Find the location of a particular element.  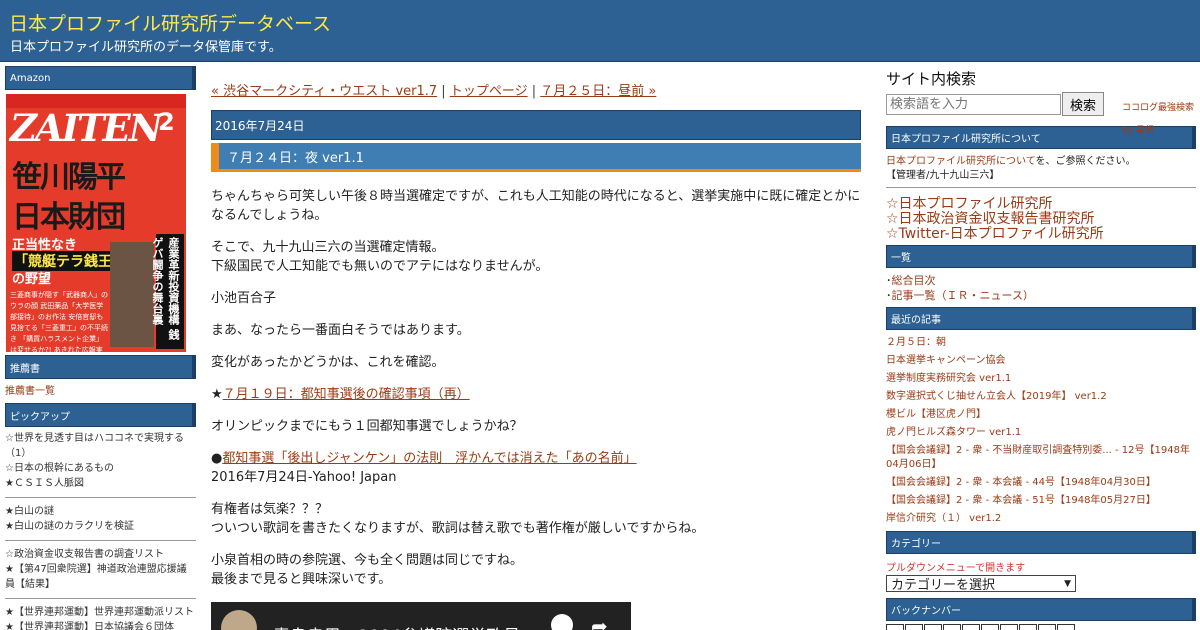

recent-item: 【国会会議録】2 - 衆 - 本会議 - 44号【1948年04月30日】 is located at coordinates (1021, 482).